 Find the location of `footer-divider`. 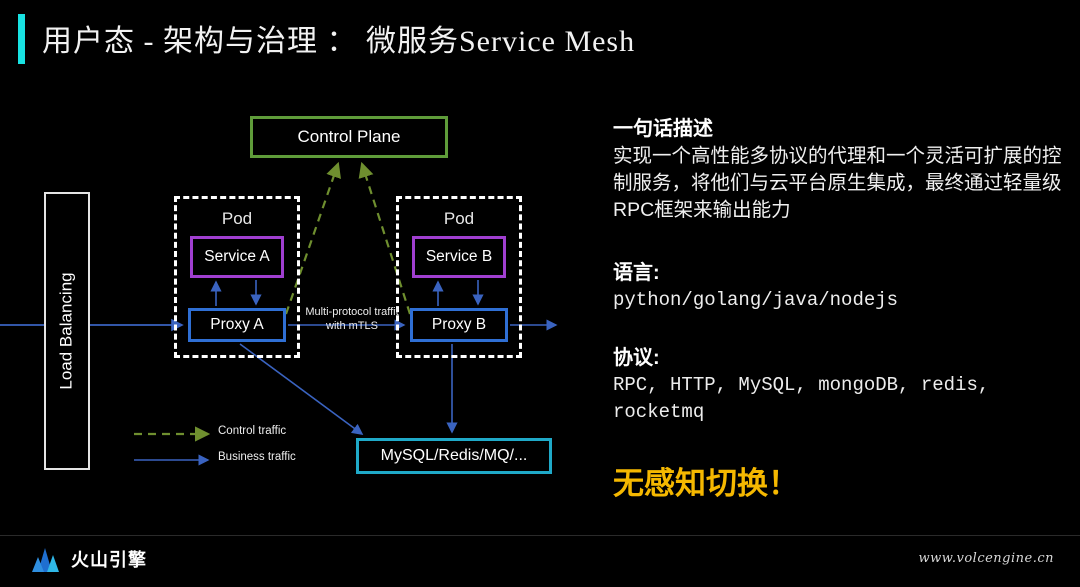

footer-divider is located at coordinates (540, 535).